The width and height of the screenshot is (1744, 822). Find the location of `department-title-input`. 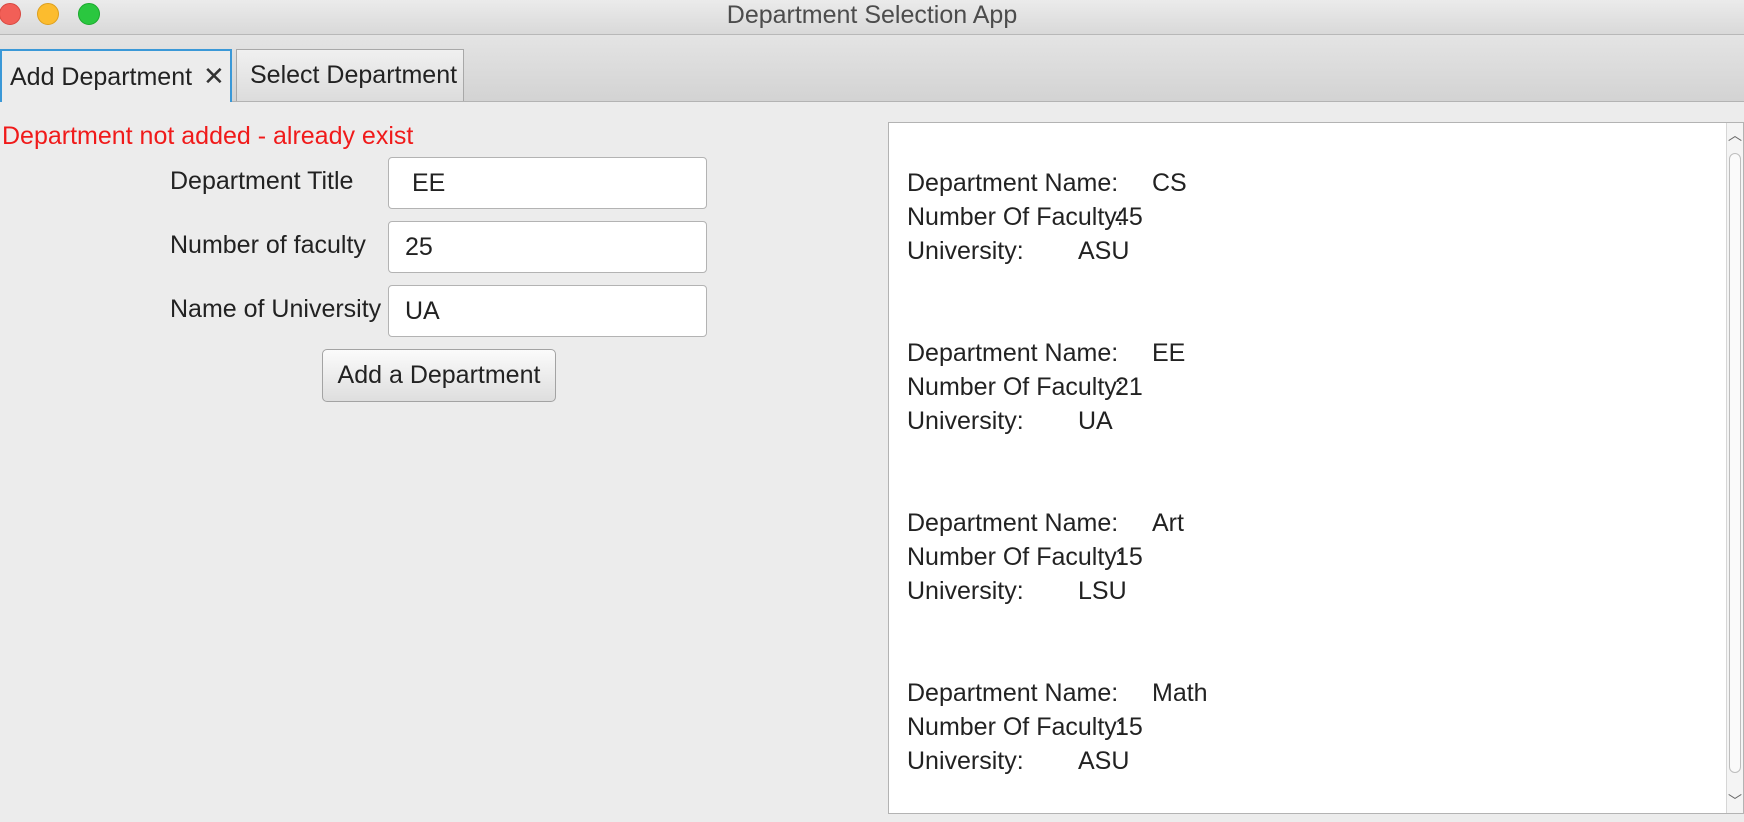

department-title-input is located at coordinates (547, 183).